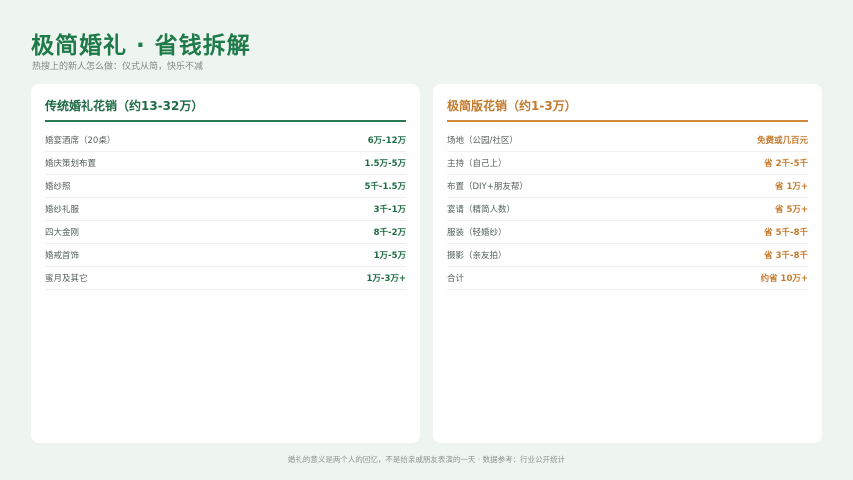  I want to click on cost-item-label: 主持（自己上）, so click(477, 164).